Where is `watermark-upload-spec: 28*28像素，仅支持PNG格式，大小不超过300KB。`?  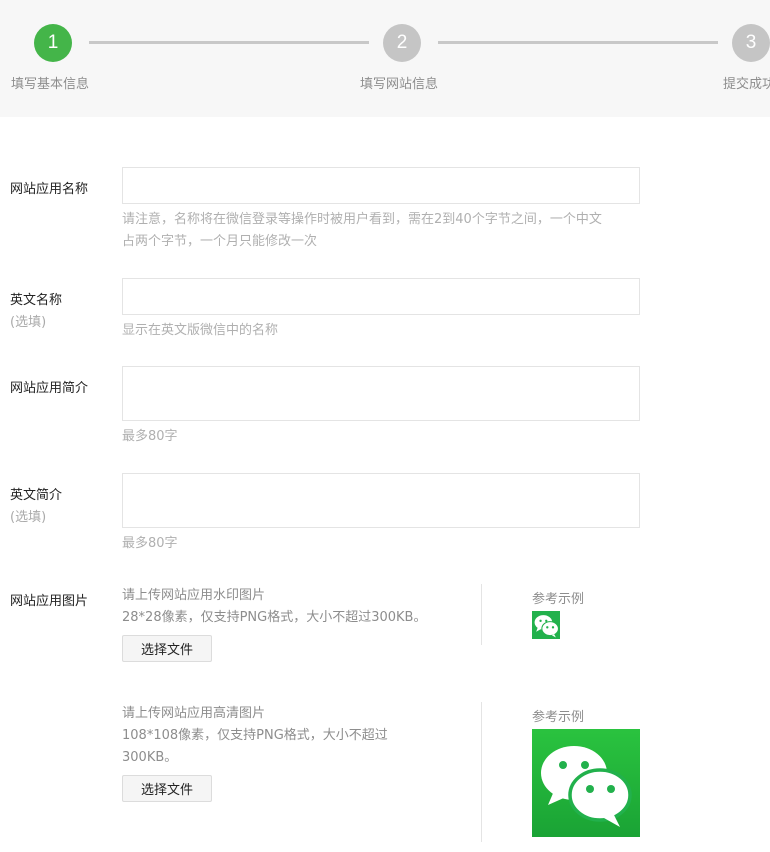 watermark-upload-spec: 28*28像素，仅支持PNG格式，大小不超过300KB。 is located at coordinates (274, 617).